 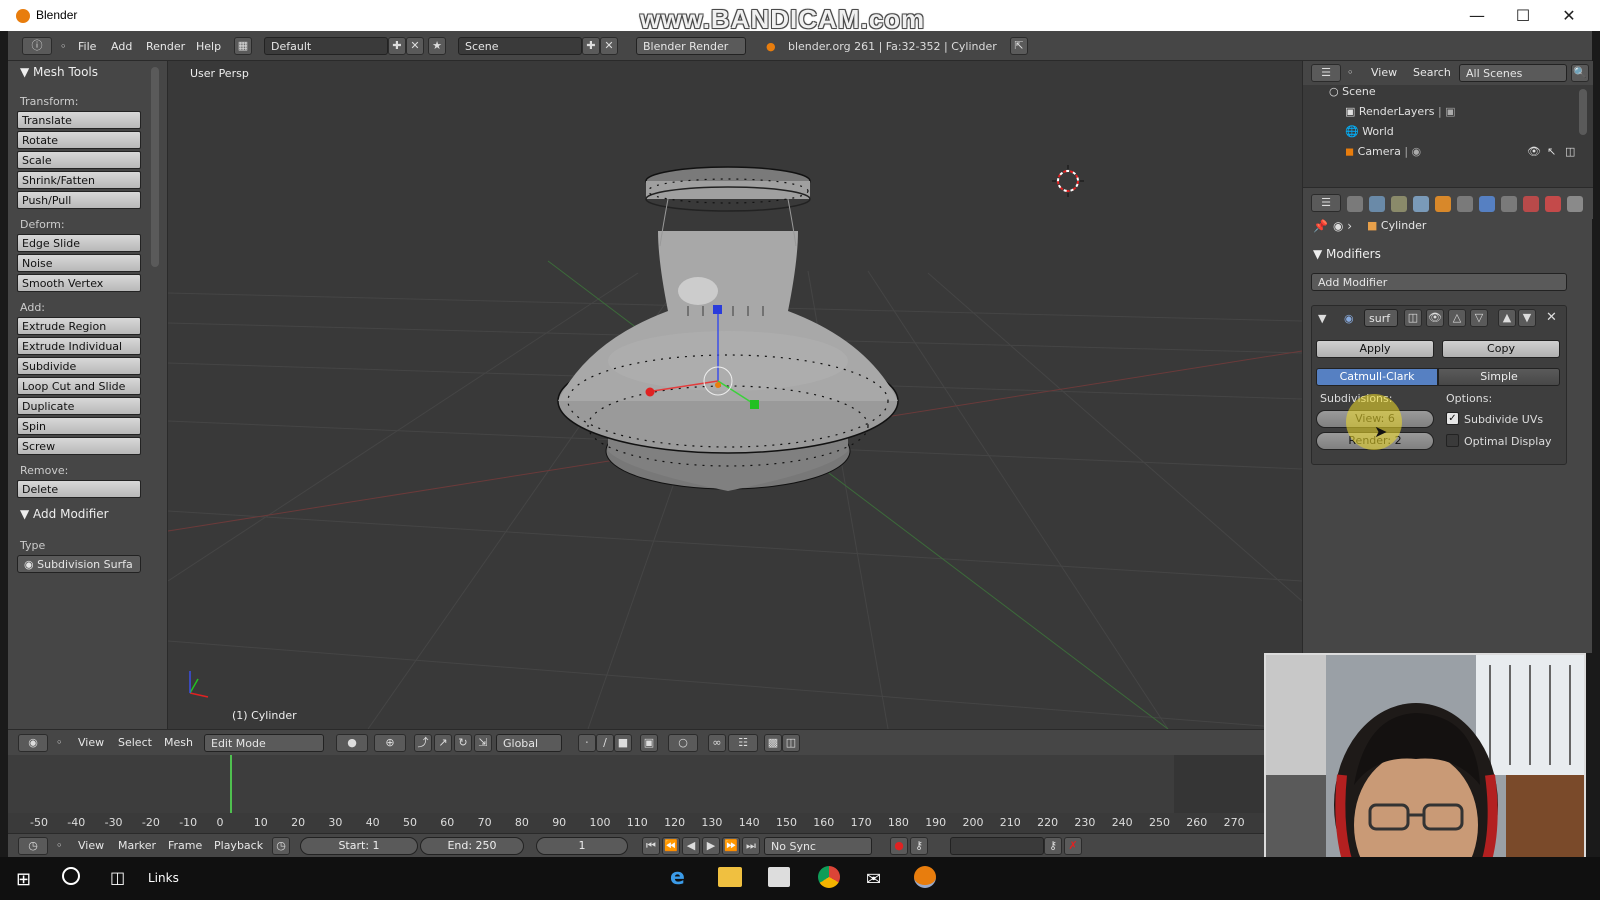 What do you see at coordinates (1553, 204) in the screenshot?
I see `texture-tab-icon` at bounding box center [1553, 204].